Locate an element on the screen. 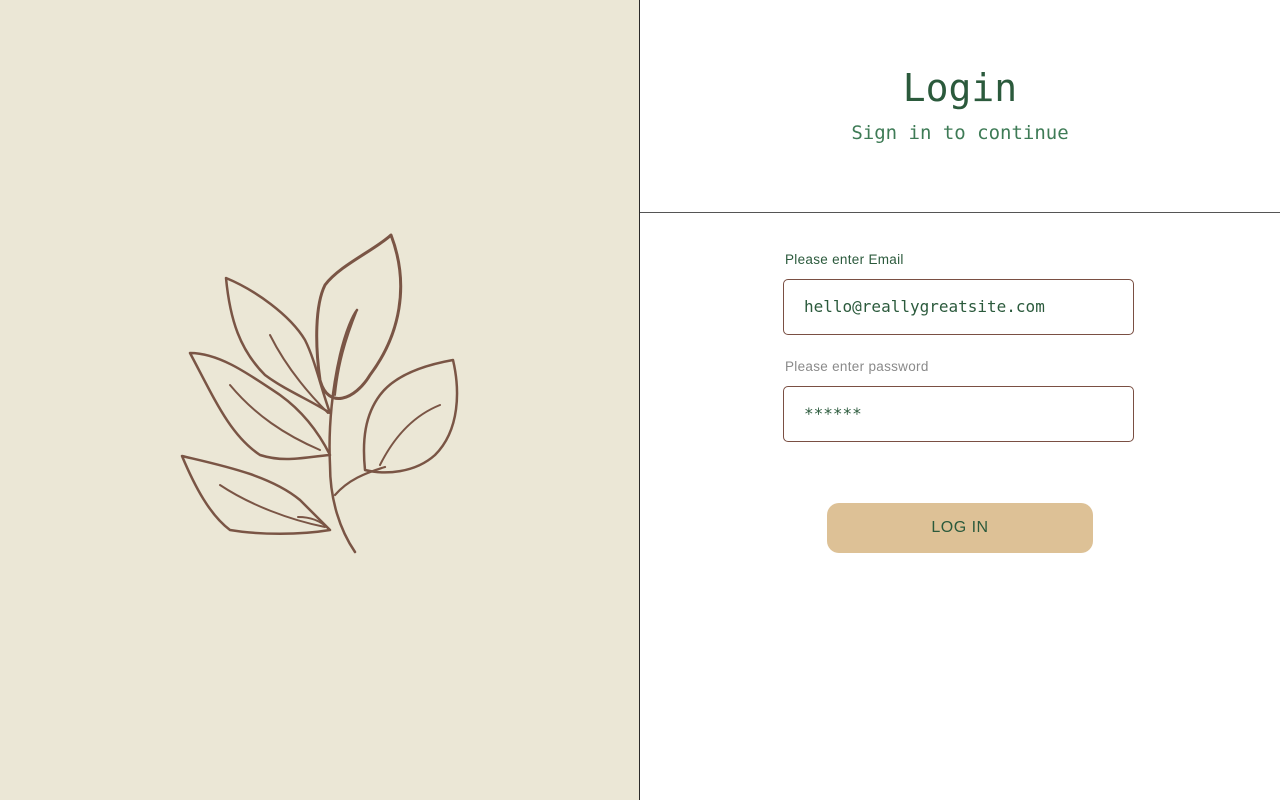  page-title: Login is located at coordinates (960, 88).